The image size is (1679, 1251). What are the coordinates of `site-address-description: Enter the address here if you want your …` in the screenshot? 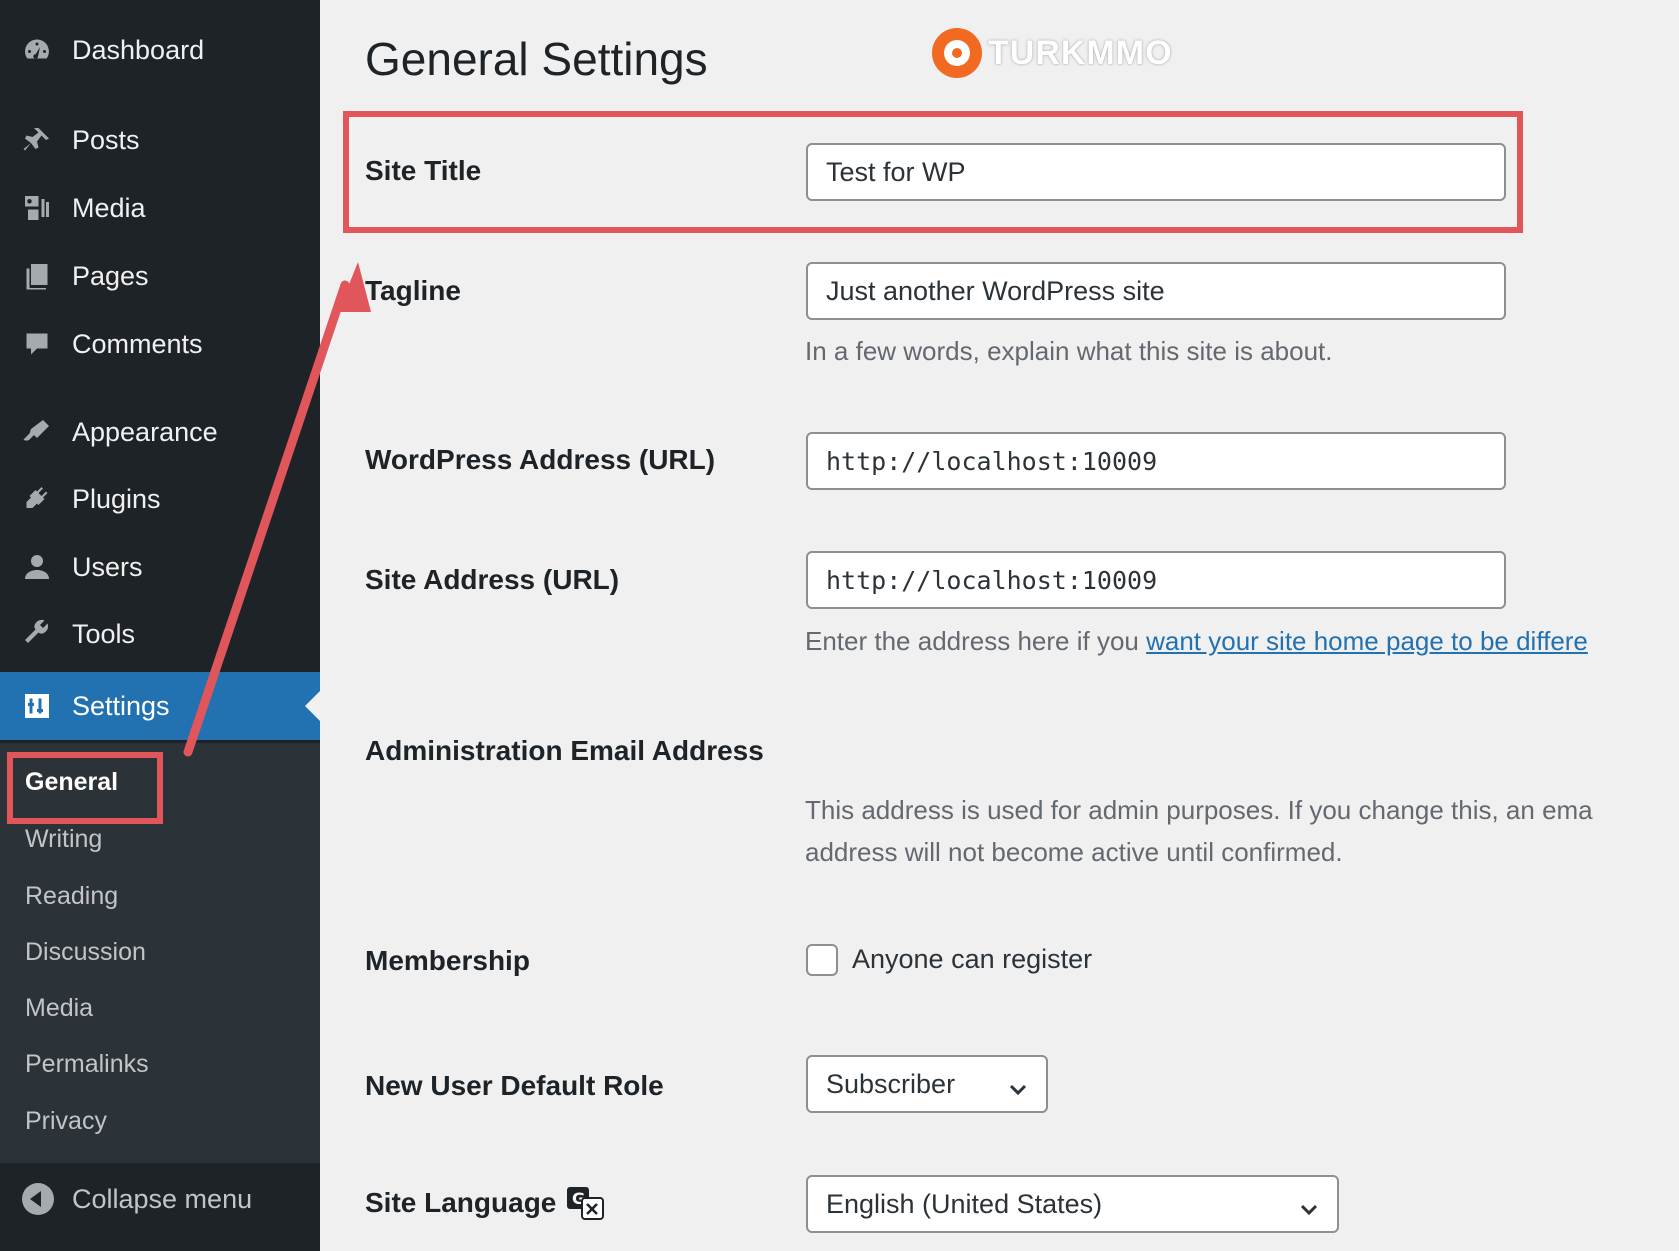 It's located at (1196, 641).